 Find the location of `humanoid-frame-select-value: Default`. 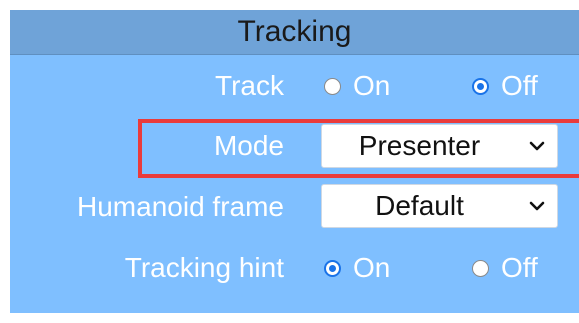

humanoid-frame-select-value: Default is located at coordinates (419, 205).